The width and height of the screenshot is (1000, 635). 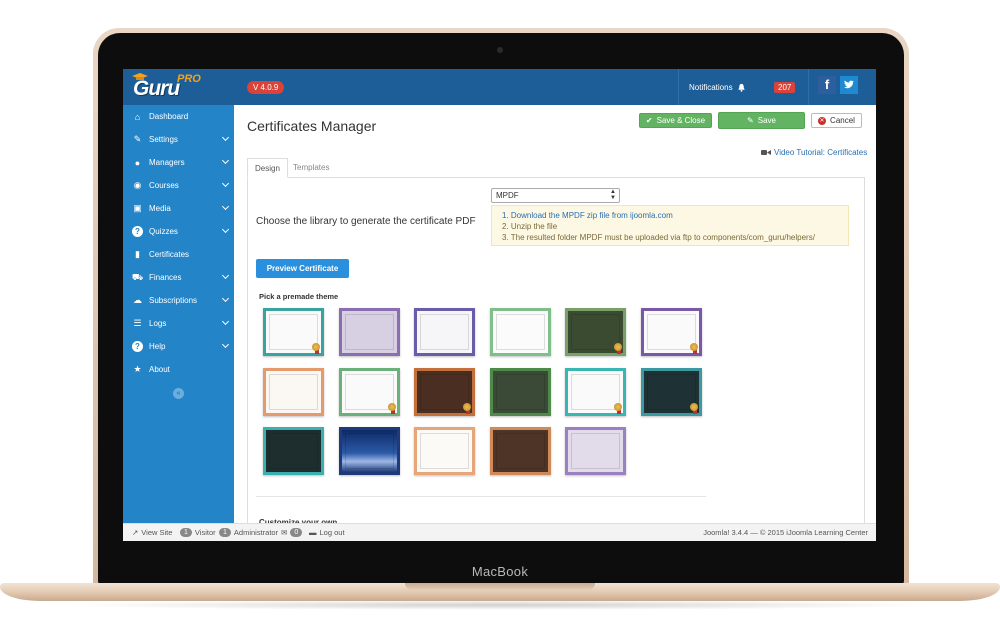 What do you see at coordinates (160, 208) in the screenshot?
I see `sidebar-item-label: Media` at bounding box center [160, 208].